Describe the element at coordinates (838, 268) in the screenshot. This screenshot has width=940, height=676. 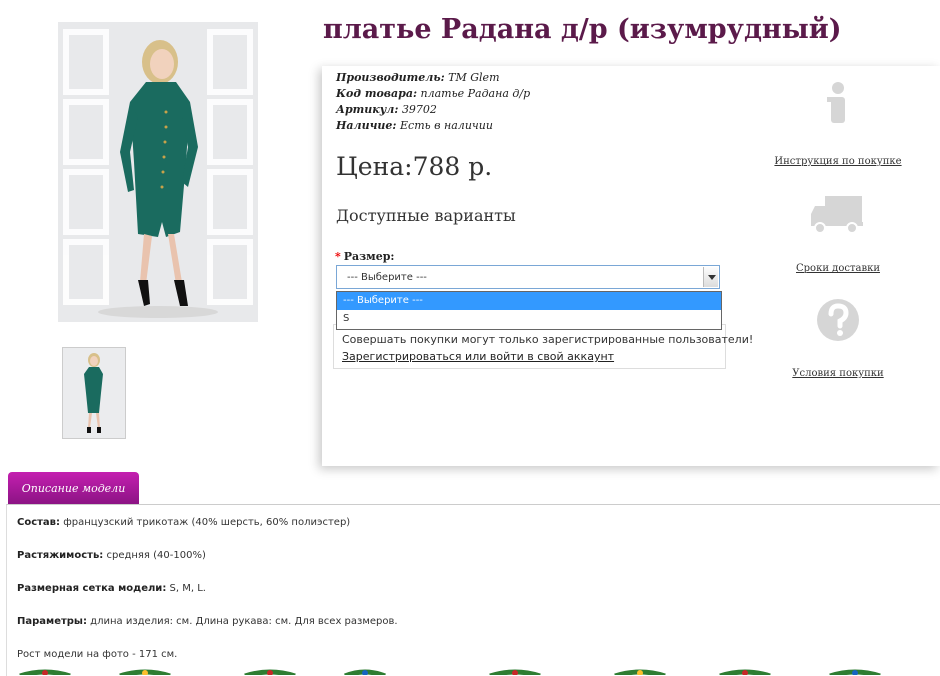
I see `sidebar-item-label: Сроки доставки` at that location.